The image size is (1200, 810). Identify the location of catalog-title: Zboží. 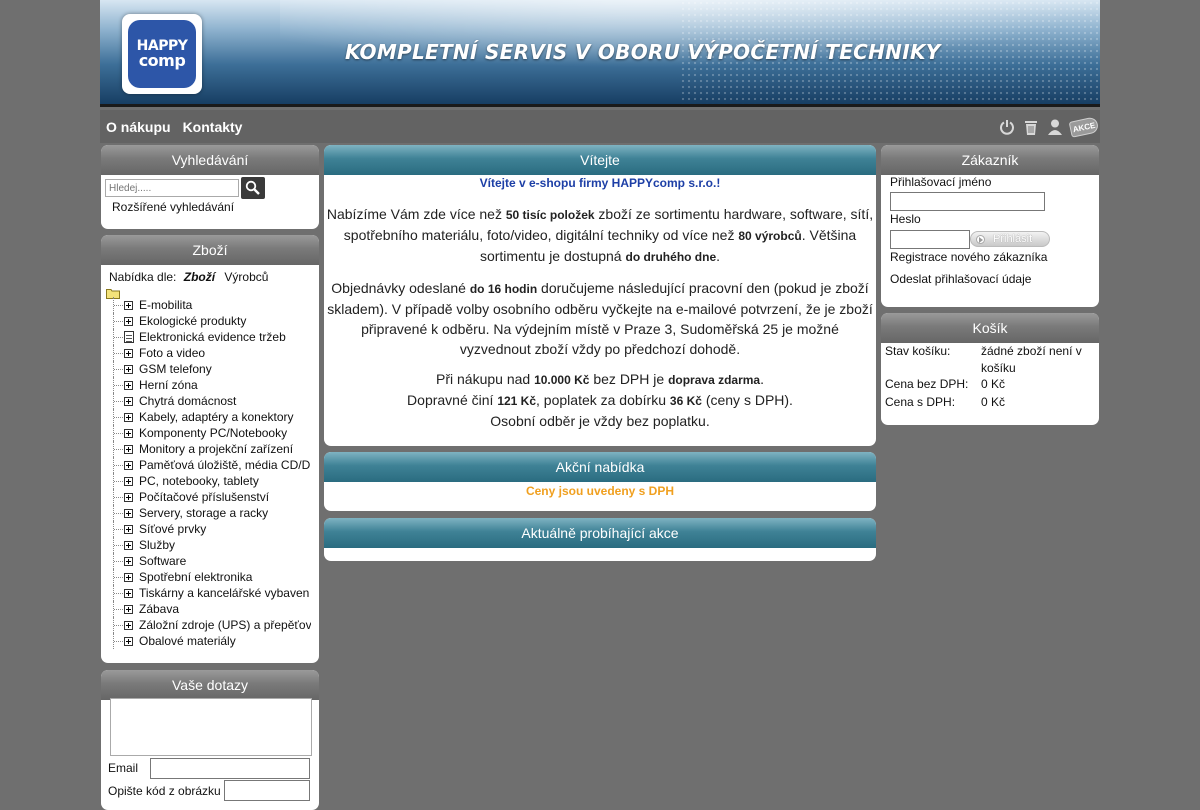
(210, 250).